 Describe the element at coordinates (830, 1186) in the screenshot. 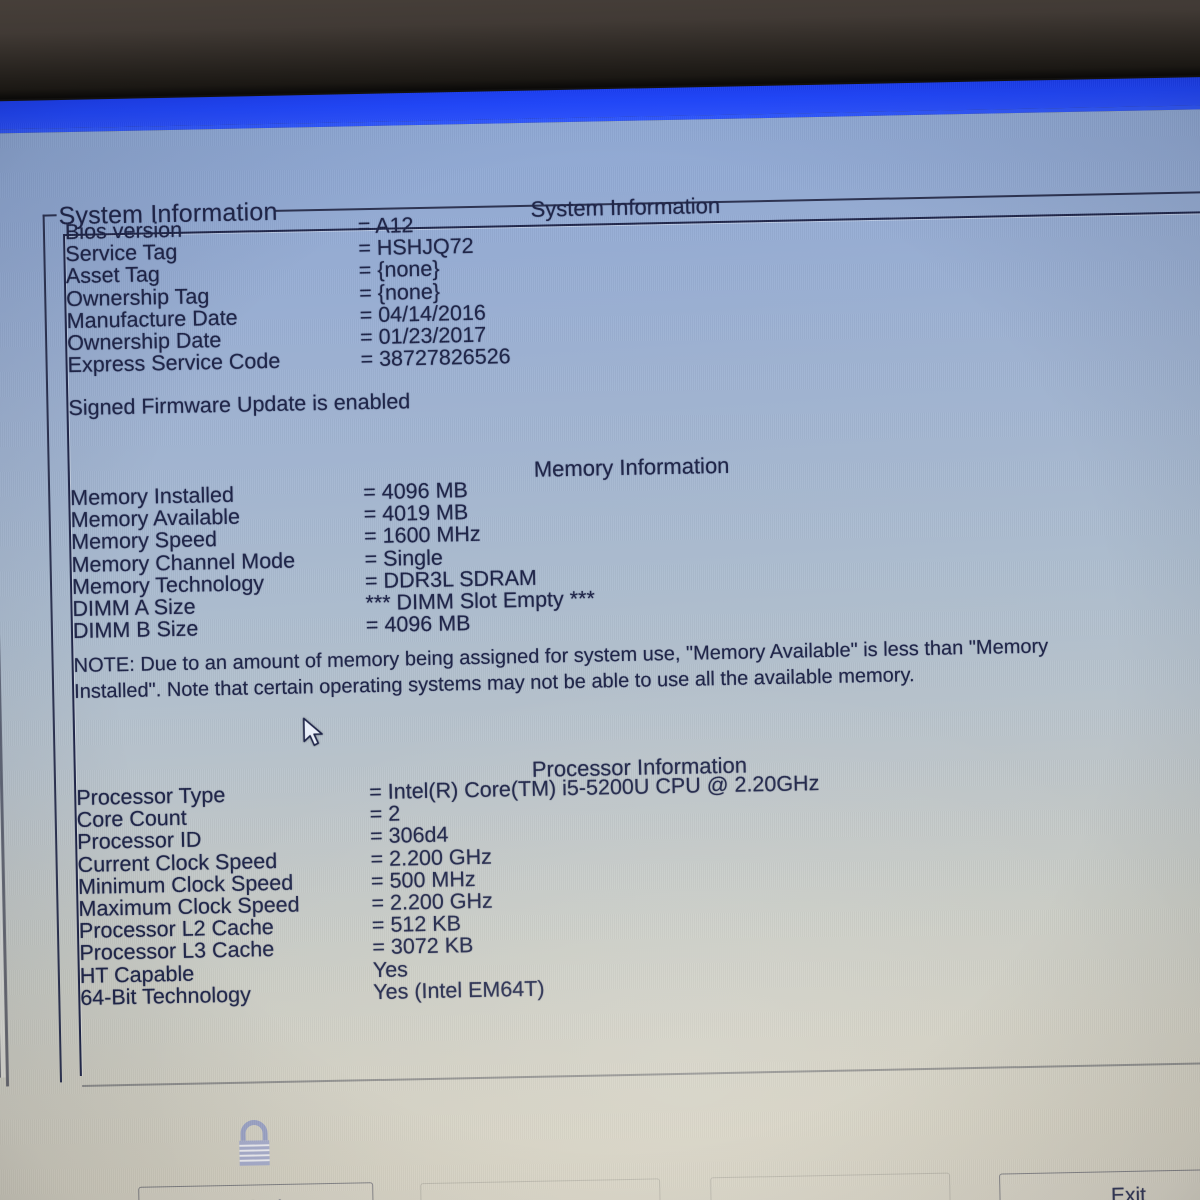

I see `secondary-button-two` at that location.